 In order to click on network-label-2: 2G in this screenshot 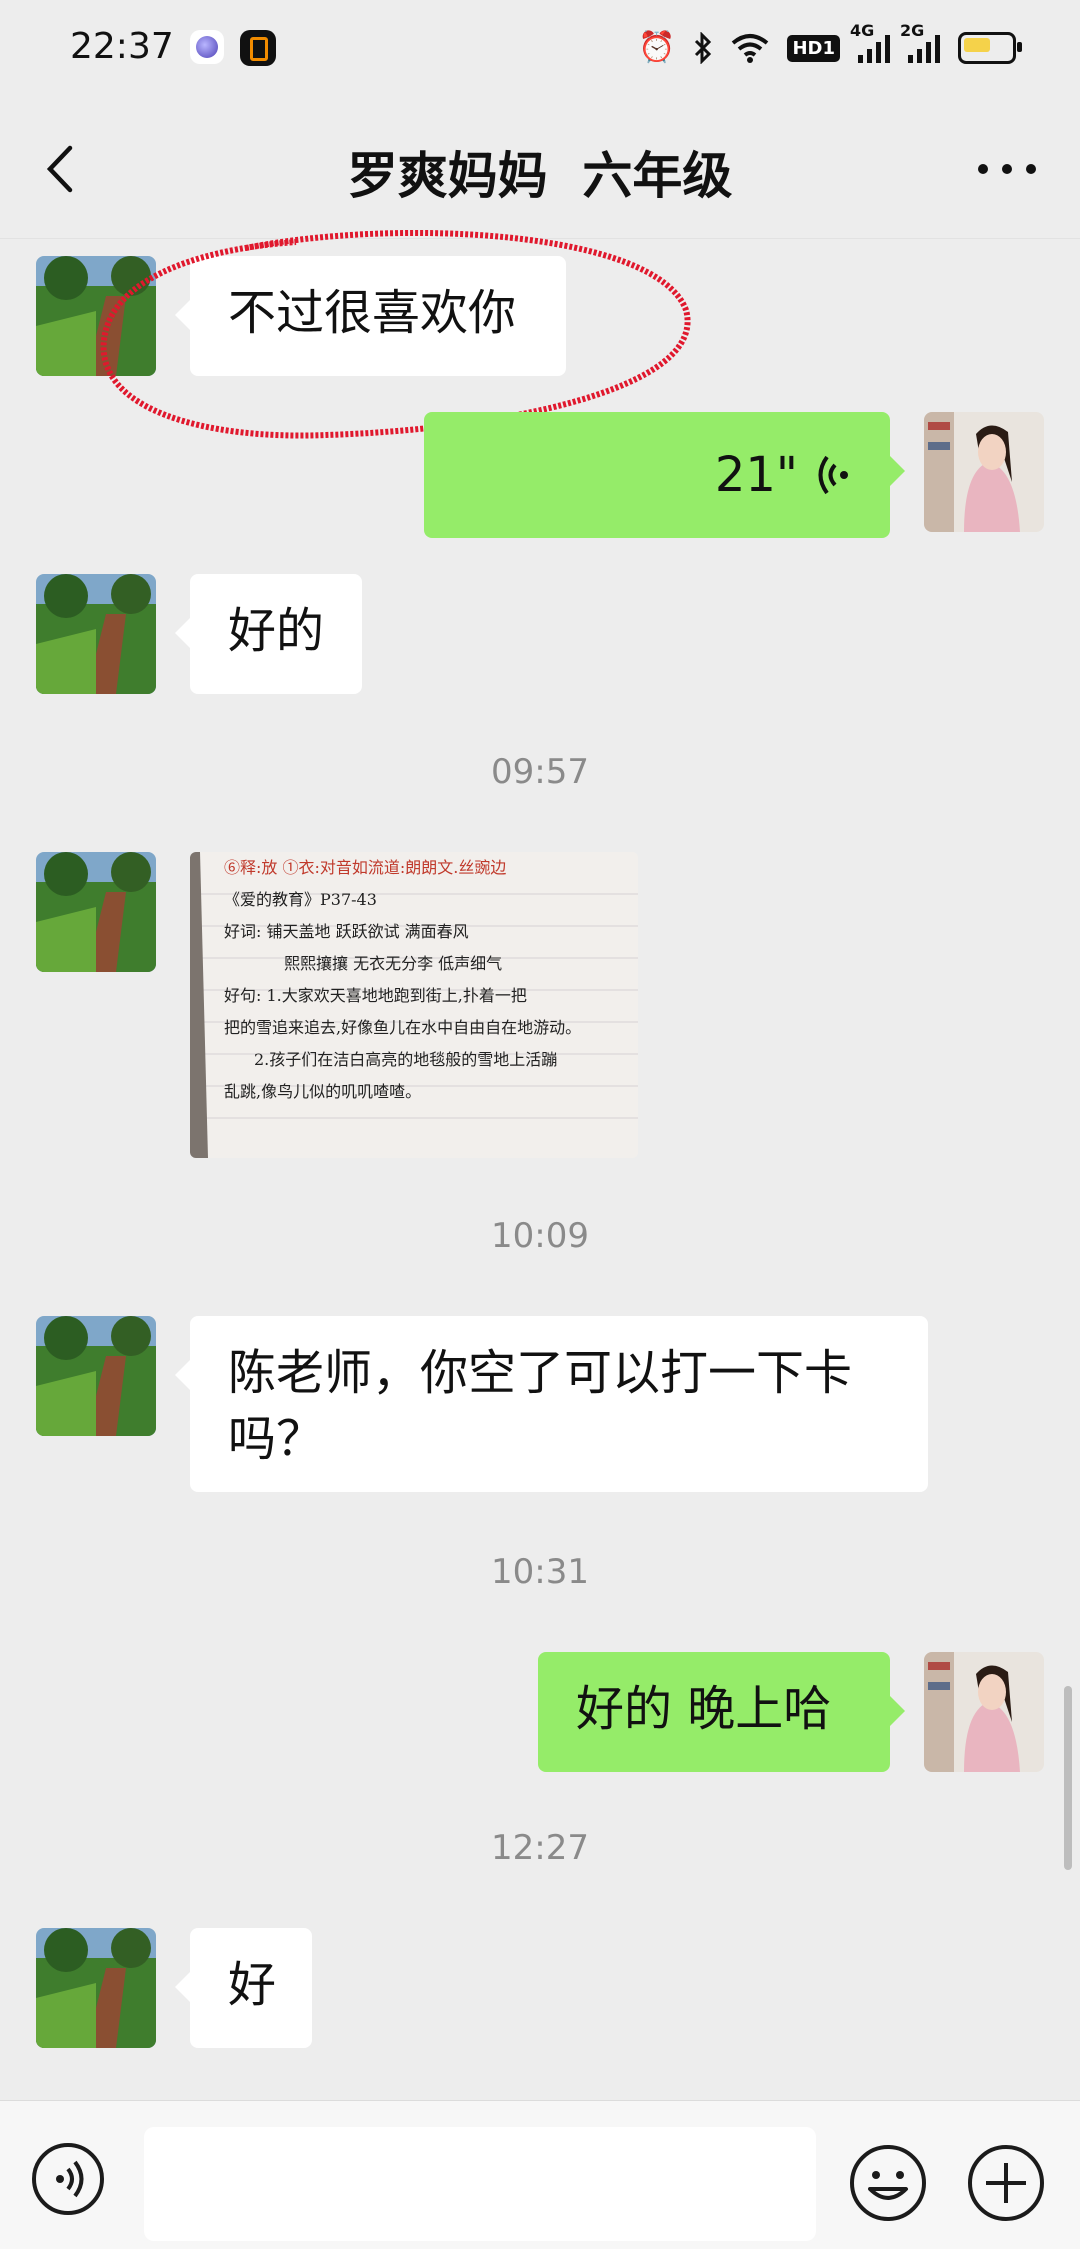, I will do `click(912, 30)`.